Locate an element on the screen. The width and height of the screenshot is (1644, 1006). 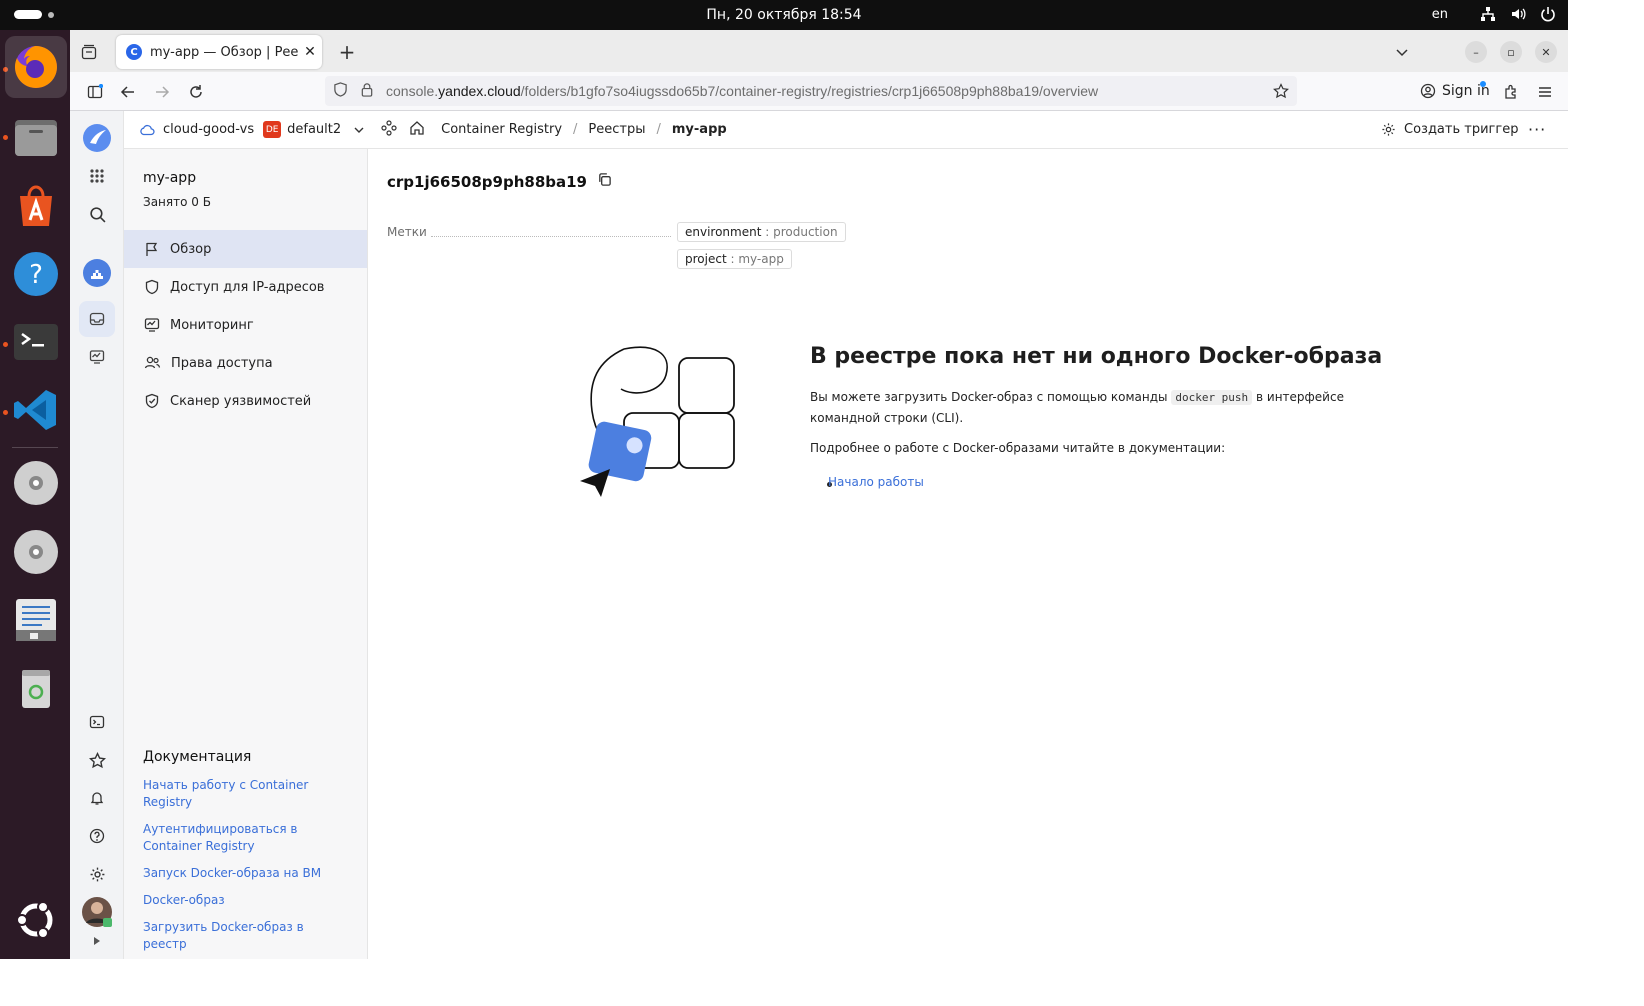
back-button is located at coordinates (128, 92).